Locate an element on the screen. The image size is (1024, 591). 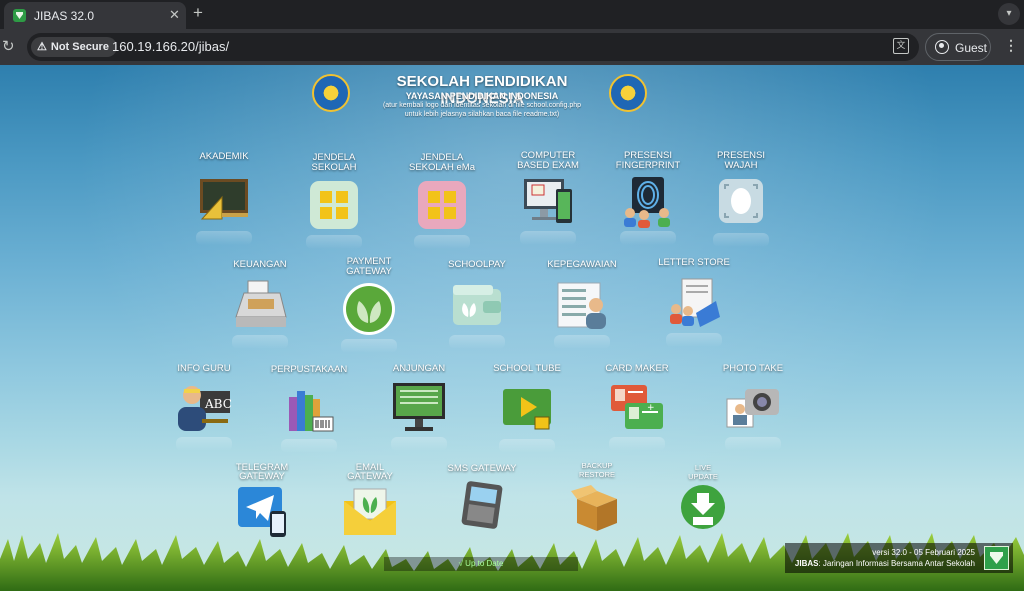
security-chip: ⚠ Not Secure is located at coordinates (74, 47).